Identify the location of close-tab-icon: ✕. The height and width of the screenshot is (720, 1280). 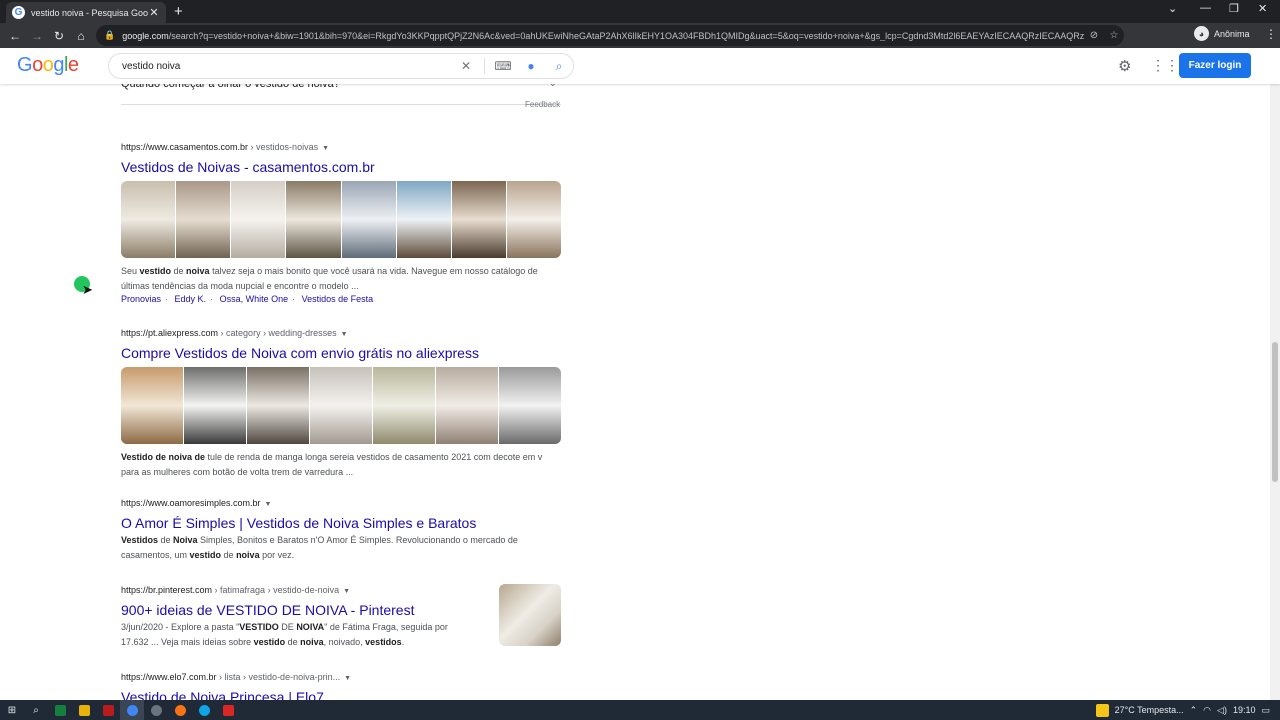
(154, 12).